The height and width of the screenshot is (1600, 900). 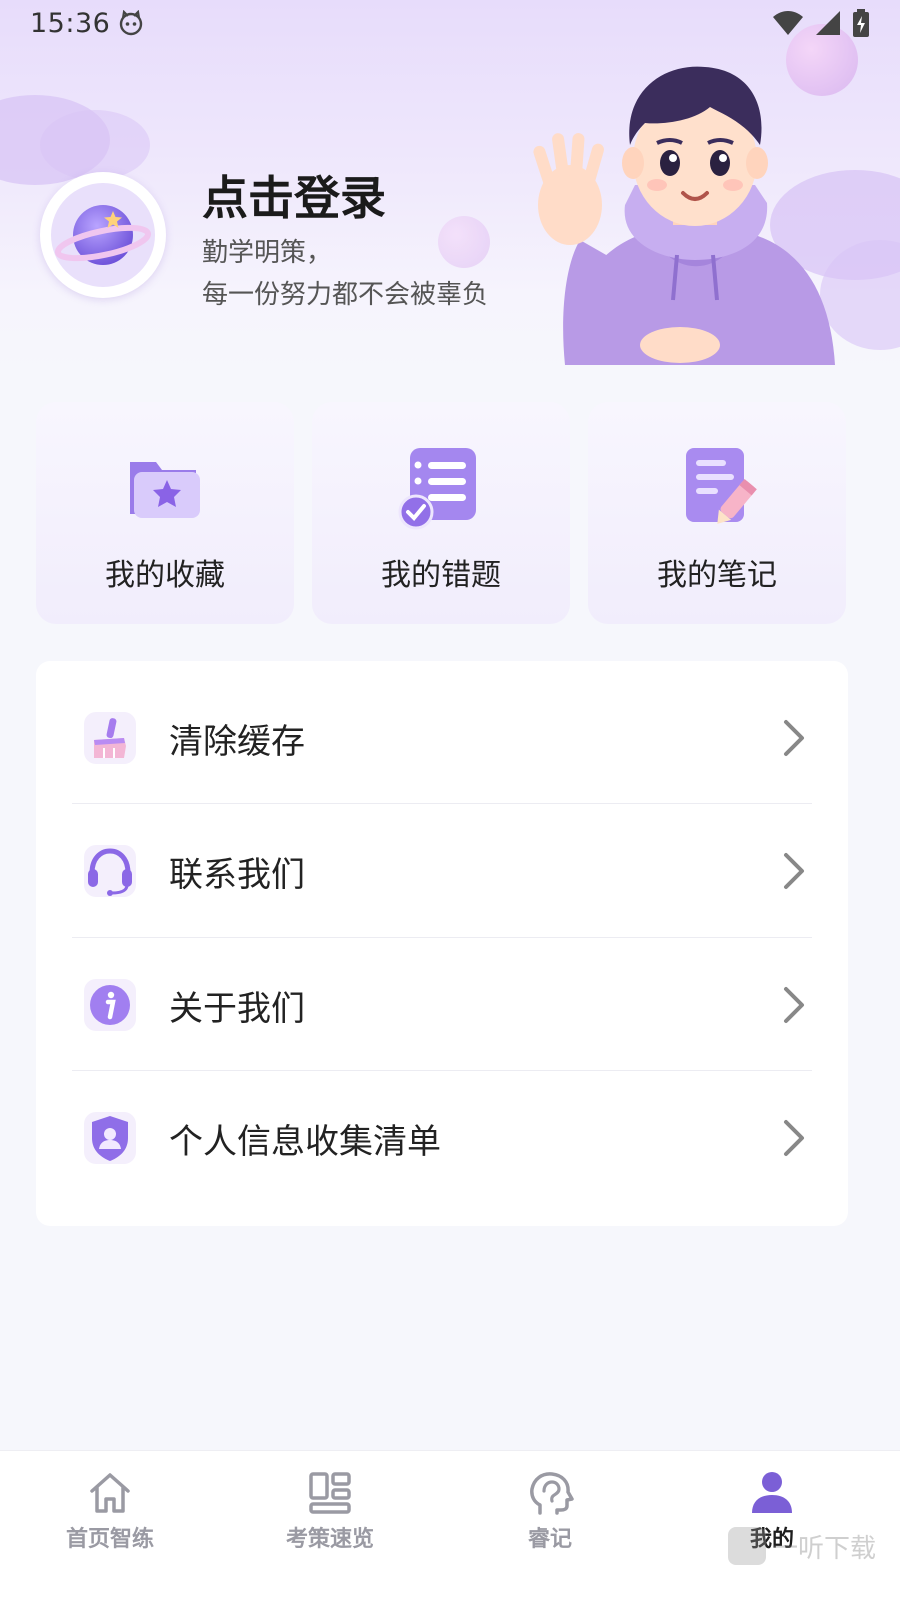 I want to click on wifi-icon, so click(x=788, y=23).